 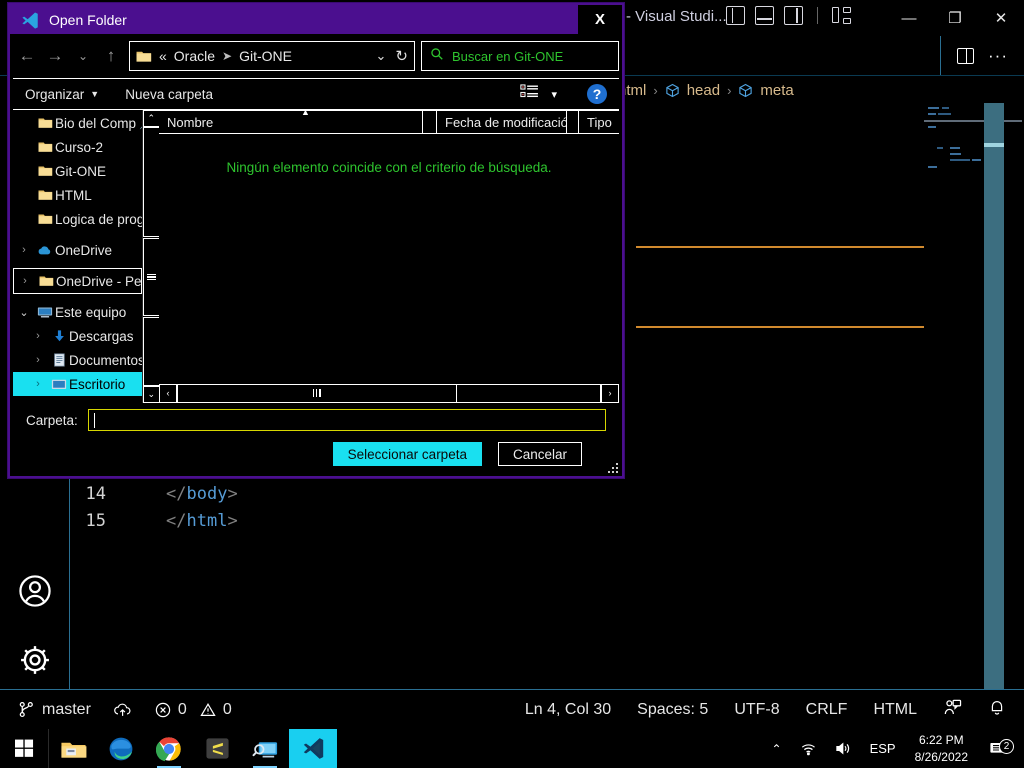 I want to click on tree-item-este-equipo: ⌄ Este equipo, so click(x=77, y=312).